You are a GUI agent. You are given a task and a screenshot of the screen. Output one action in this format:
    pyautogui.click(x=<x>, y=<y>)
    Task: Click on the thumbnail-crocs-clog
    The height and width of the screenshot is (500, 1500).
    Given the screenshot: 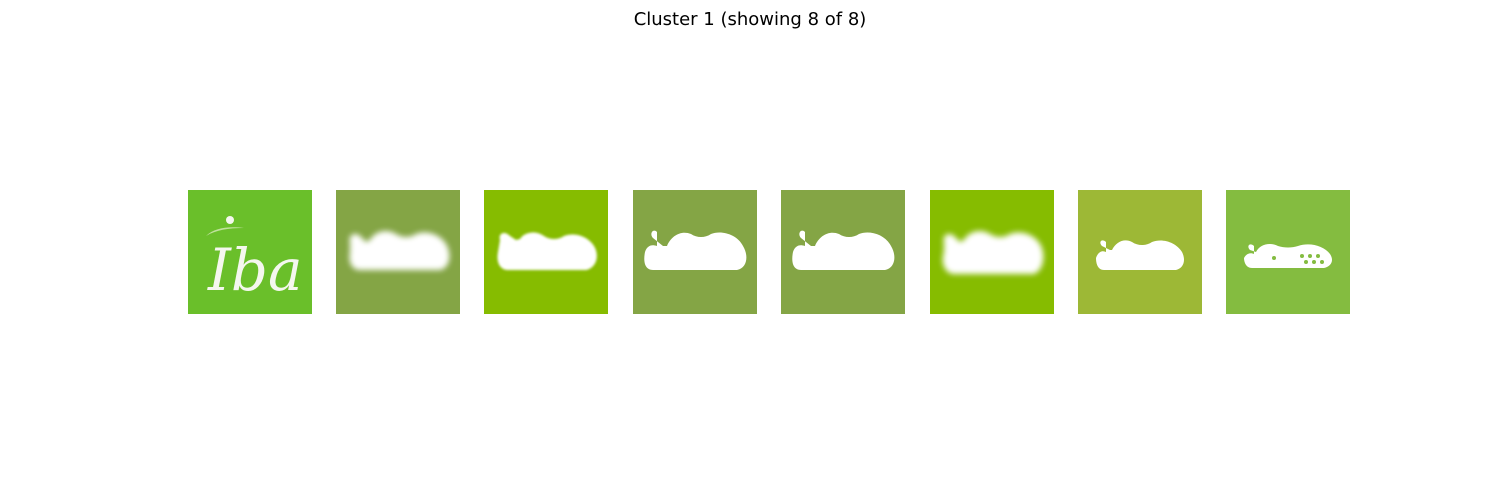 What is the action you would take?
    pyautogui.click(x=1288, y=252)
    